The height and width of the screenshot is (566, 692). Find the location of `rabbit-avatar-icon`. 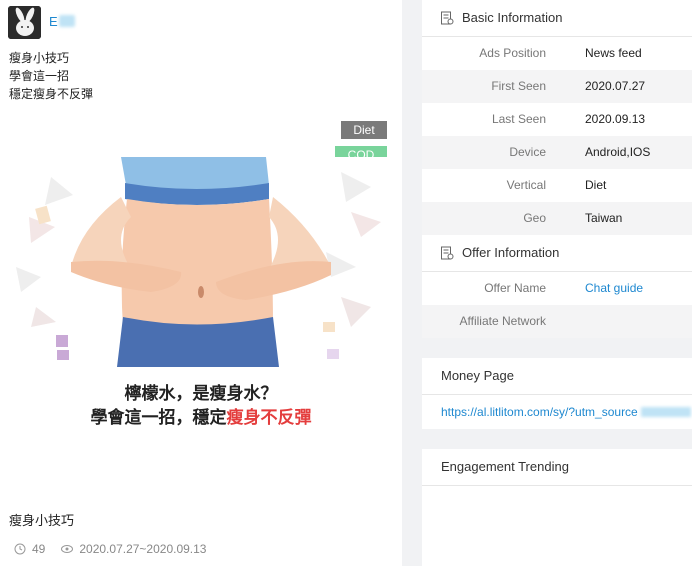

rabbit-avatar-icon is located at coordinates (24, 22).